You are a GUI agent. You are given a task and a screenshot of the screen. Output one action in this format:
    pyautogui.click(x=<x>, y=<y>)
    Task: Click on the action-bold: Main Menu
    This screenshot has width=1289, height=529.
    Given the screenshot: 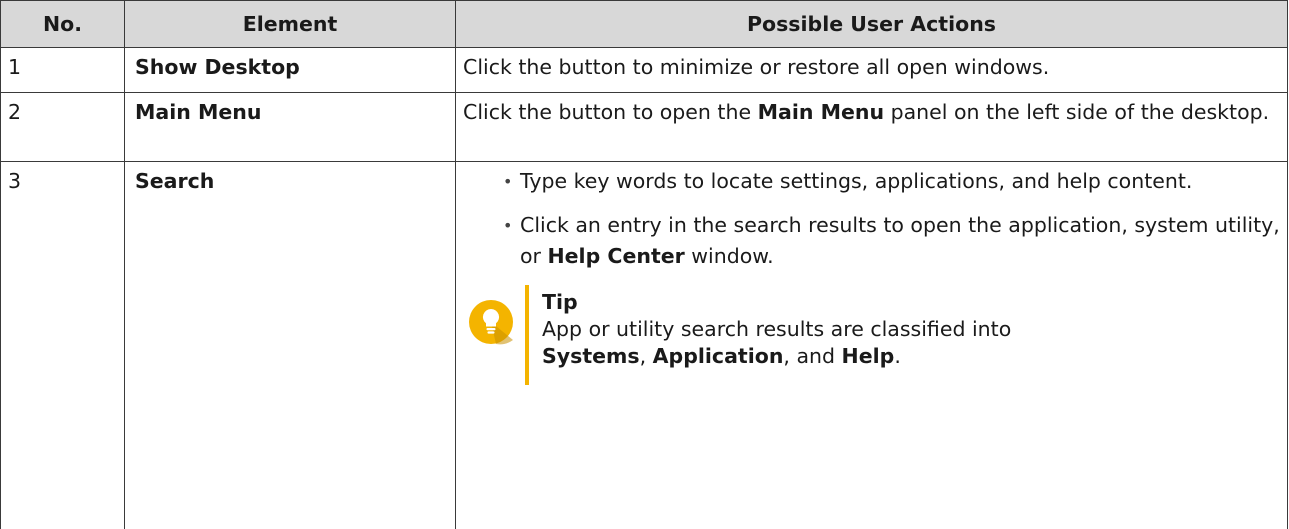 What is the action you would take?
    pyautogui.click(x=821, y=112)
    